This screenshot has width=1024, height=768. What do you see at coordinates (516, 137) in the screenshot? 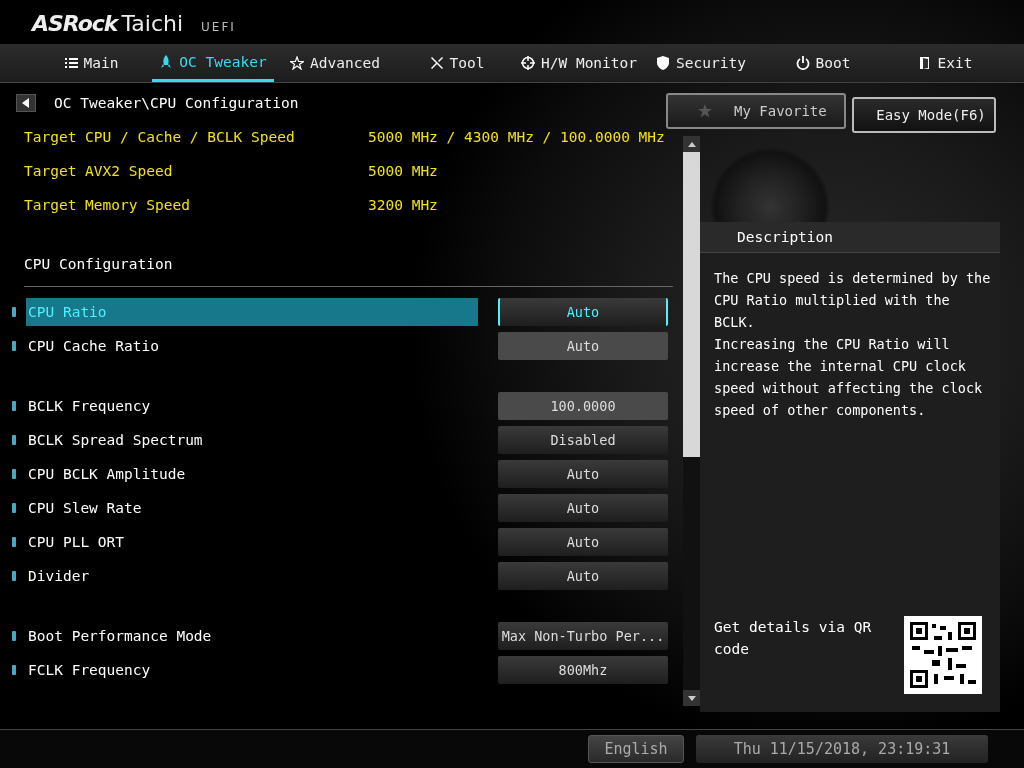
I see `target-value: 5000 MHz / 4300 MHz / 100.0000 MHz` at bounding box center [516, 137].